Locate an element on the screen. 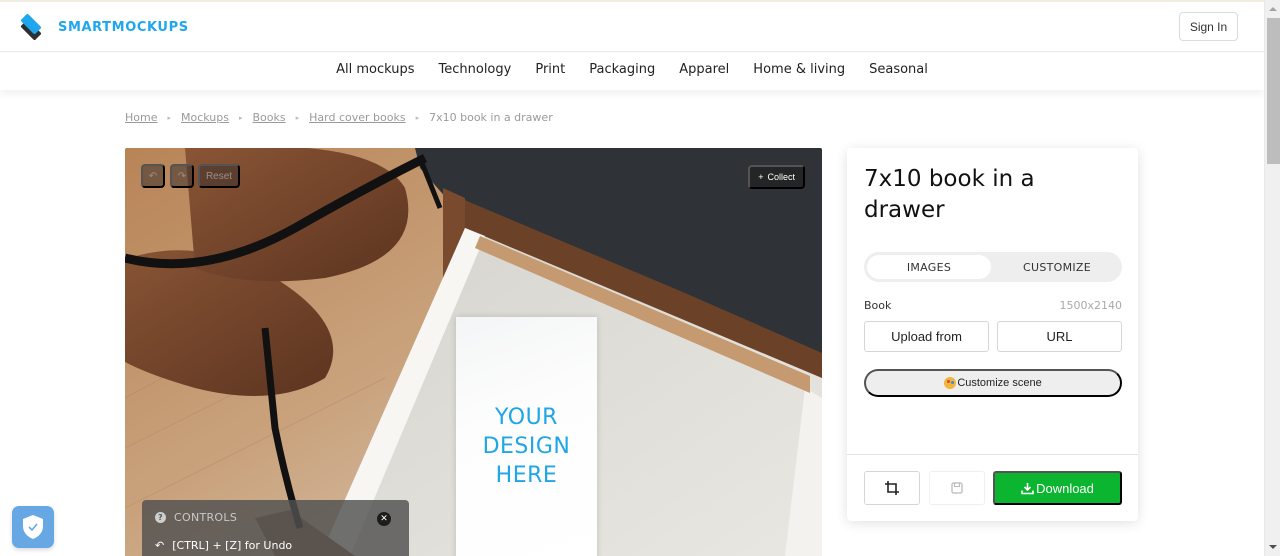  scroll-thumb is located at coordinates (1273, 91).